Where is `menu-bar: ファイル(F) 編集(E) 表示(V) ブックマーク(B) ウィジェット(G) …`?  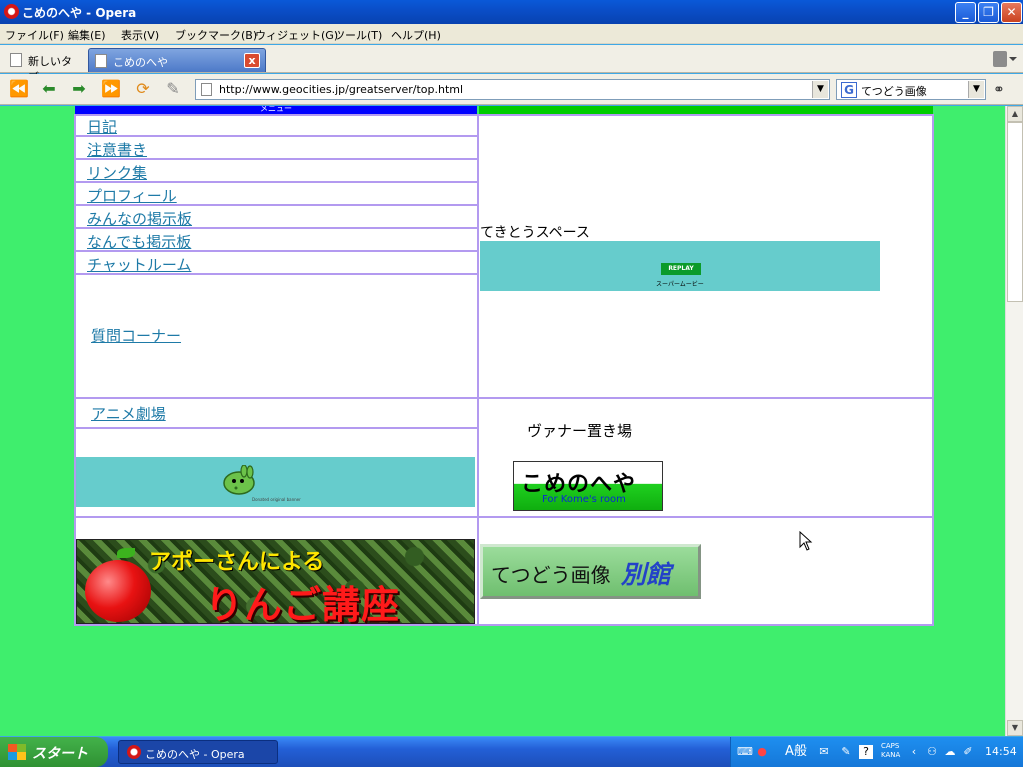
menu-bar: ファイル(F) 編集(E) 表示(V) ブックマーク(B) ウィジェット(G) … is located at coordinates (511, 34).